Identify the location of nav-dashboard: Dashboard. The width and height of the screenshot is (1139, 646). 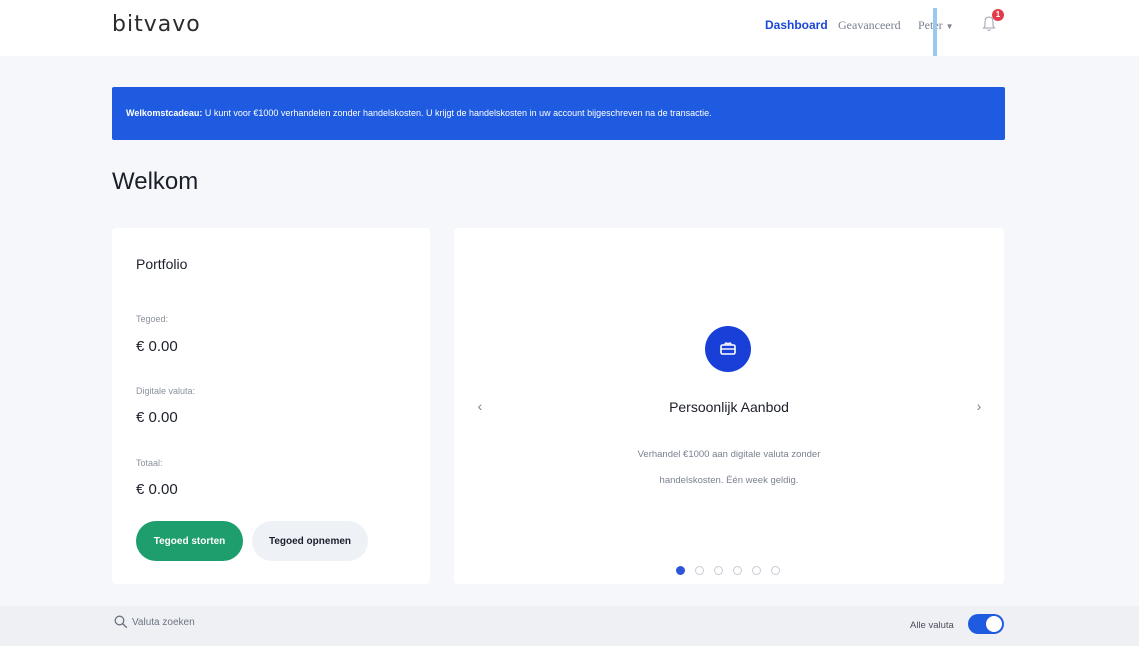
(796, 25).